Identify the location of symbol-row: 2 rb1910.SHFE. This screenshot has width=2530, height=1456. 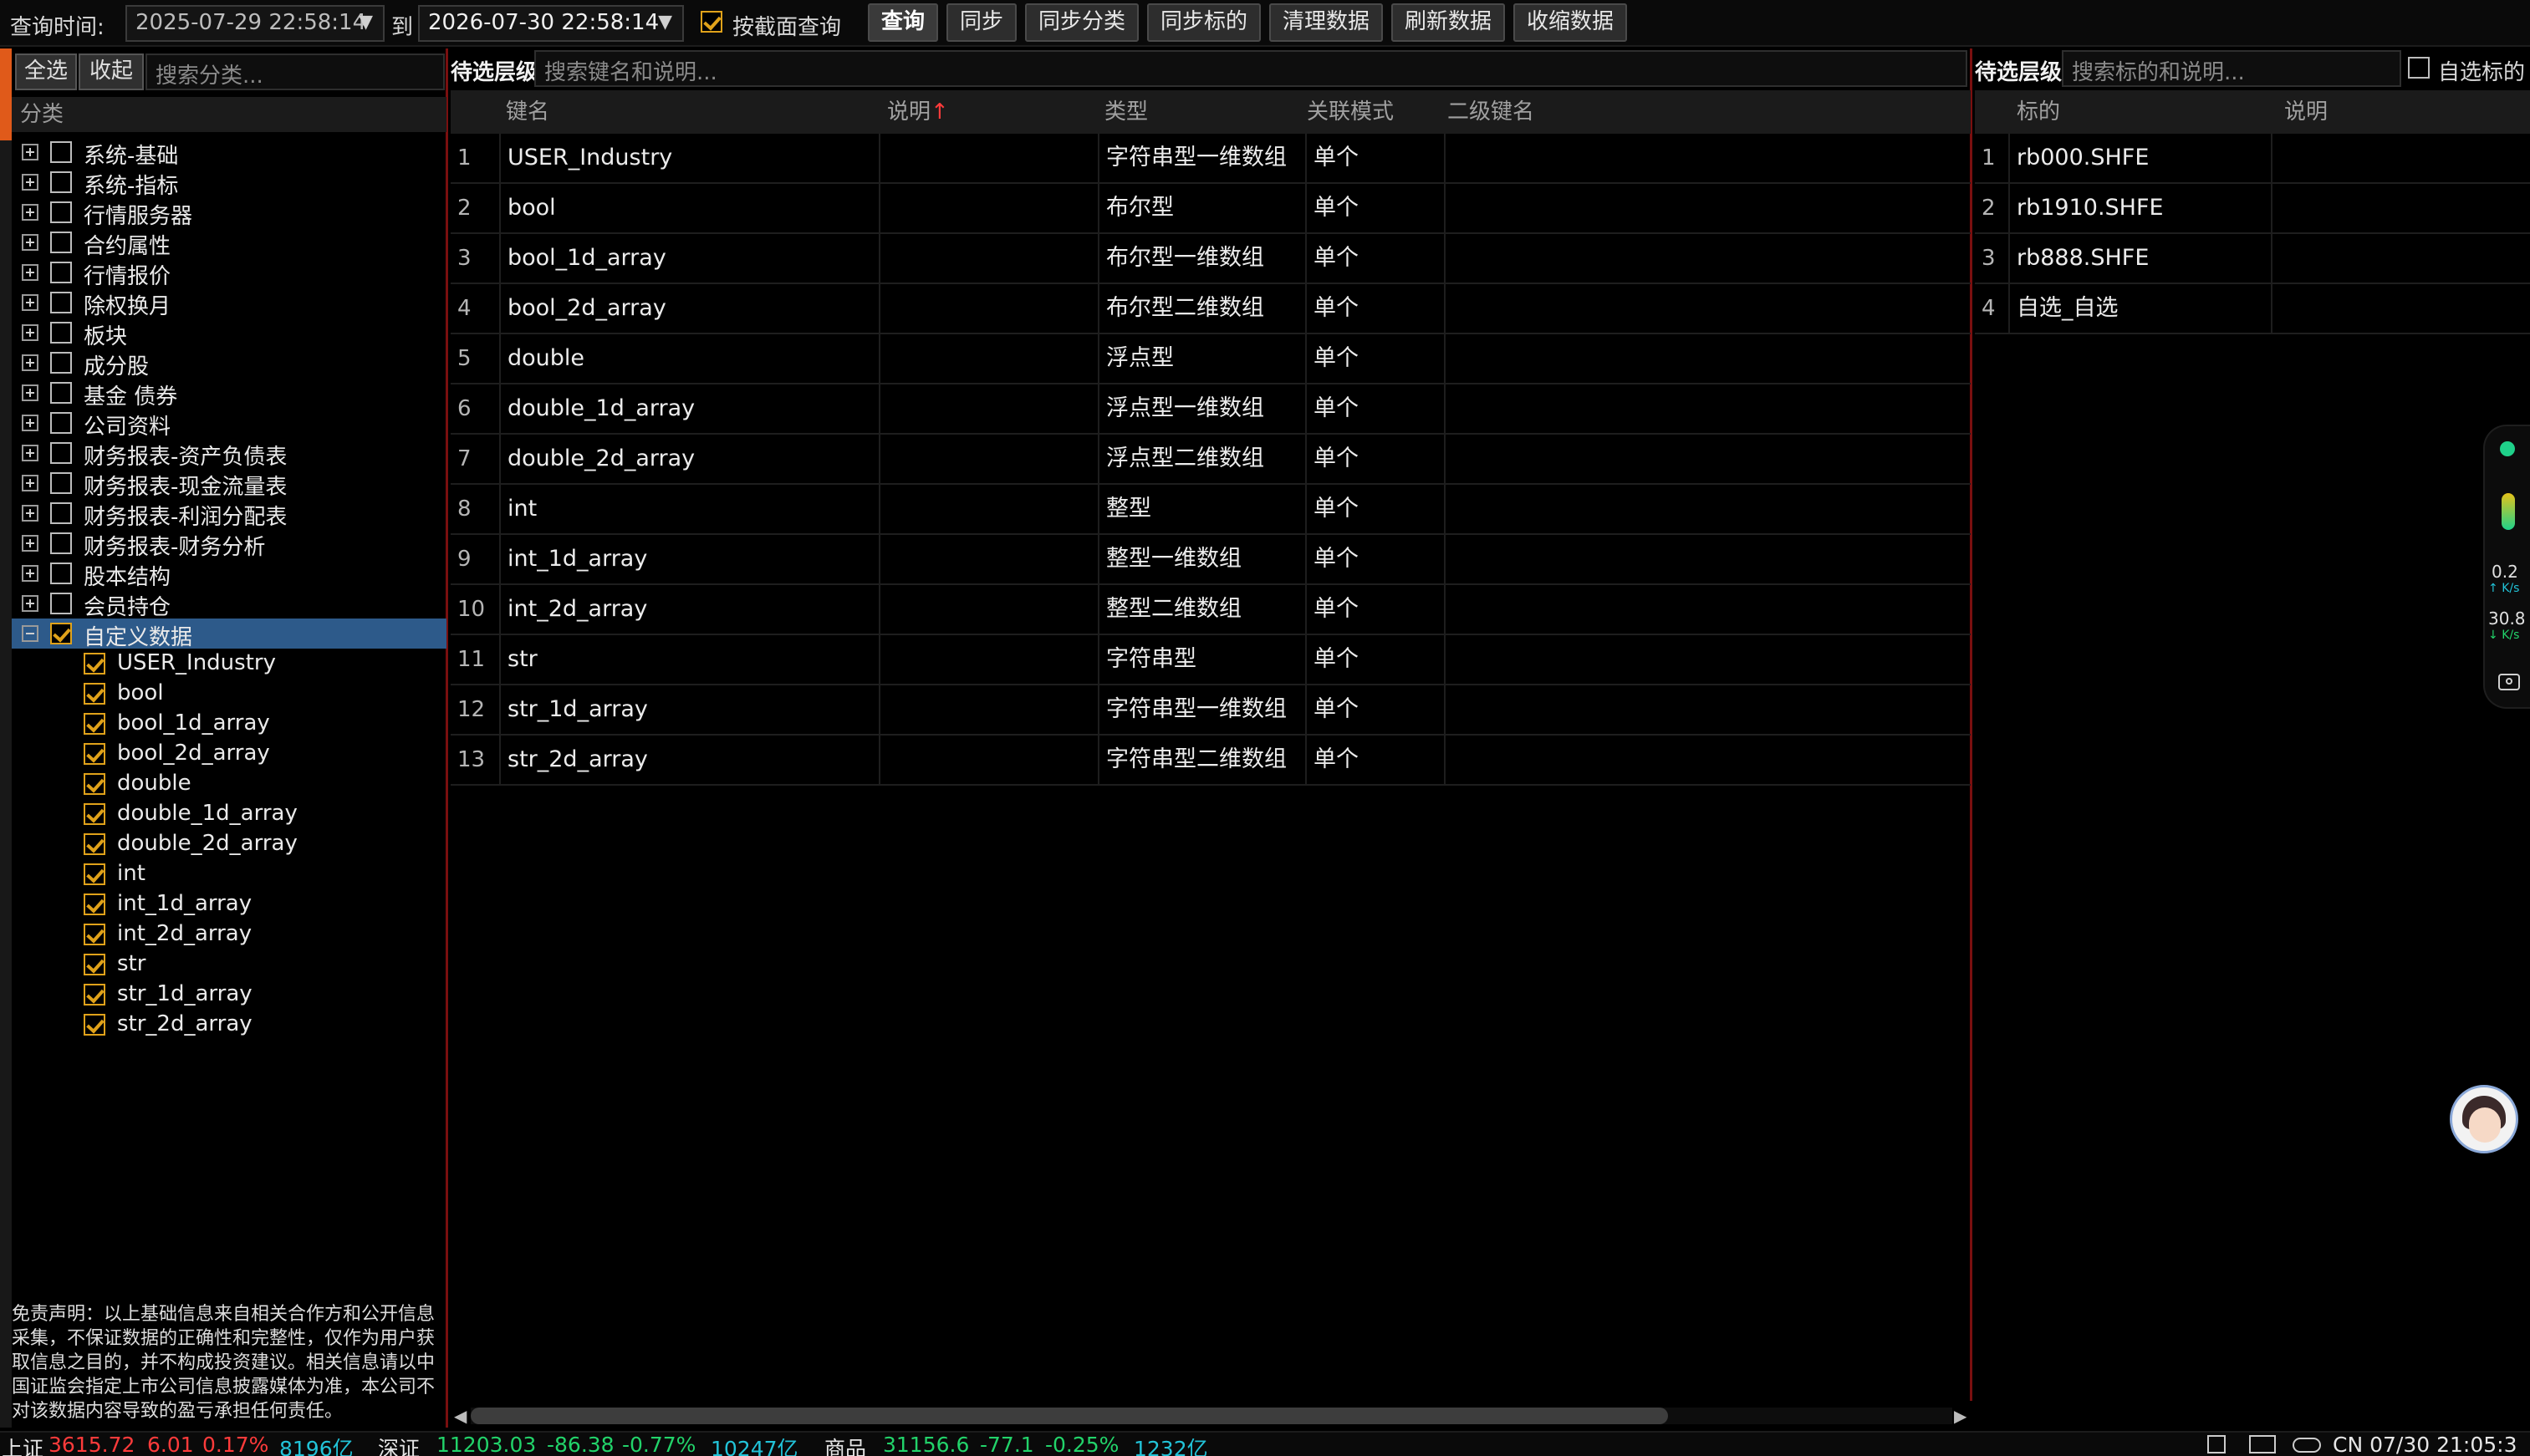
(2252, 209).